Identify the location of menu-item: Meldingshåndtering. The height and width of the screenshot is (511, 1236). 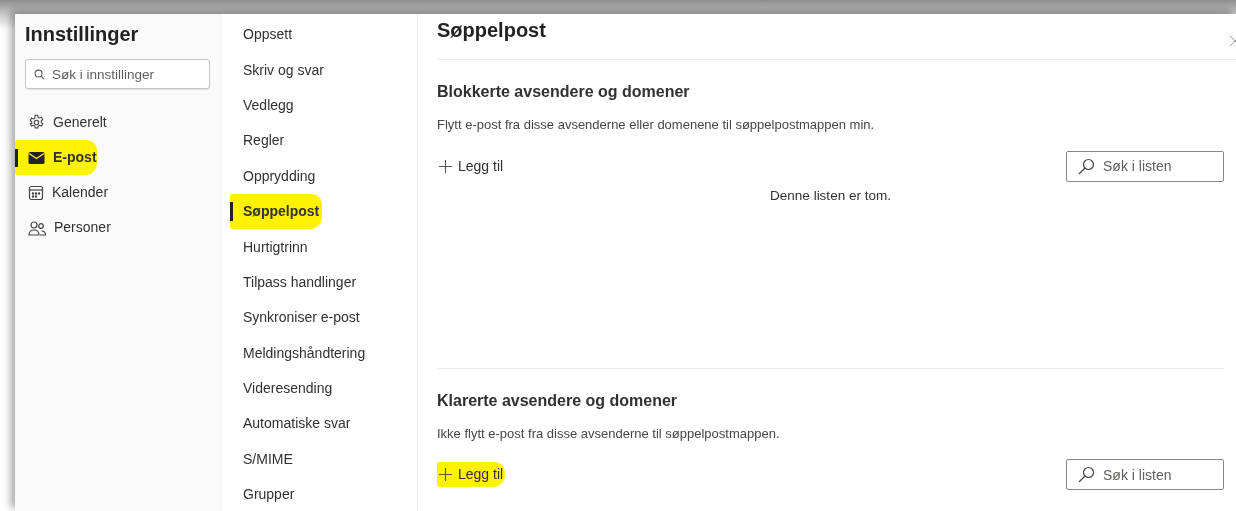
(299, 353).